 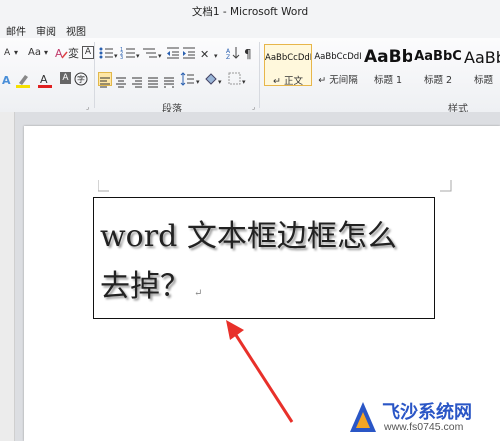 I want to click on numbering-button: 1 2 3 ▾, so click(x=131, y=55).